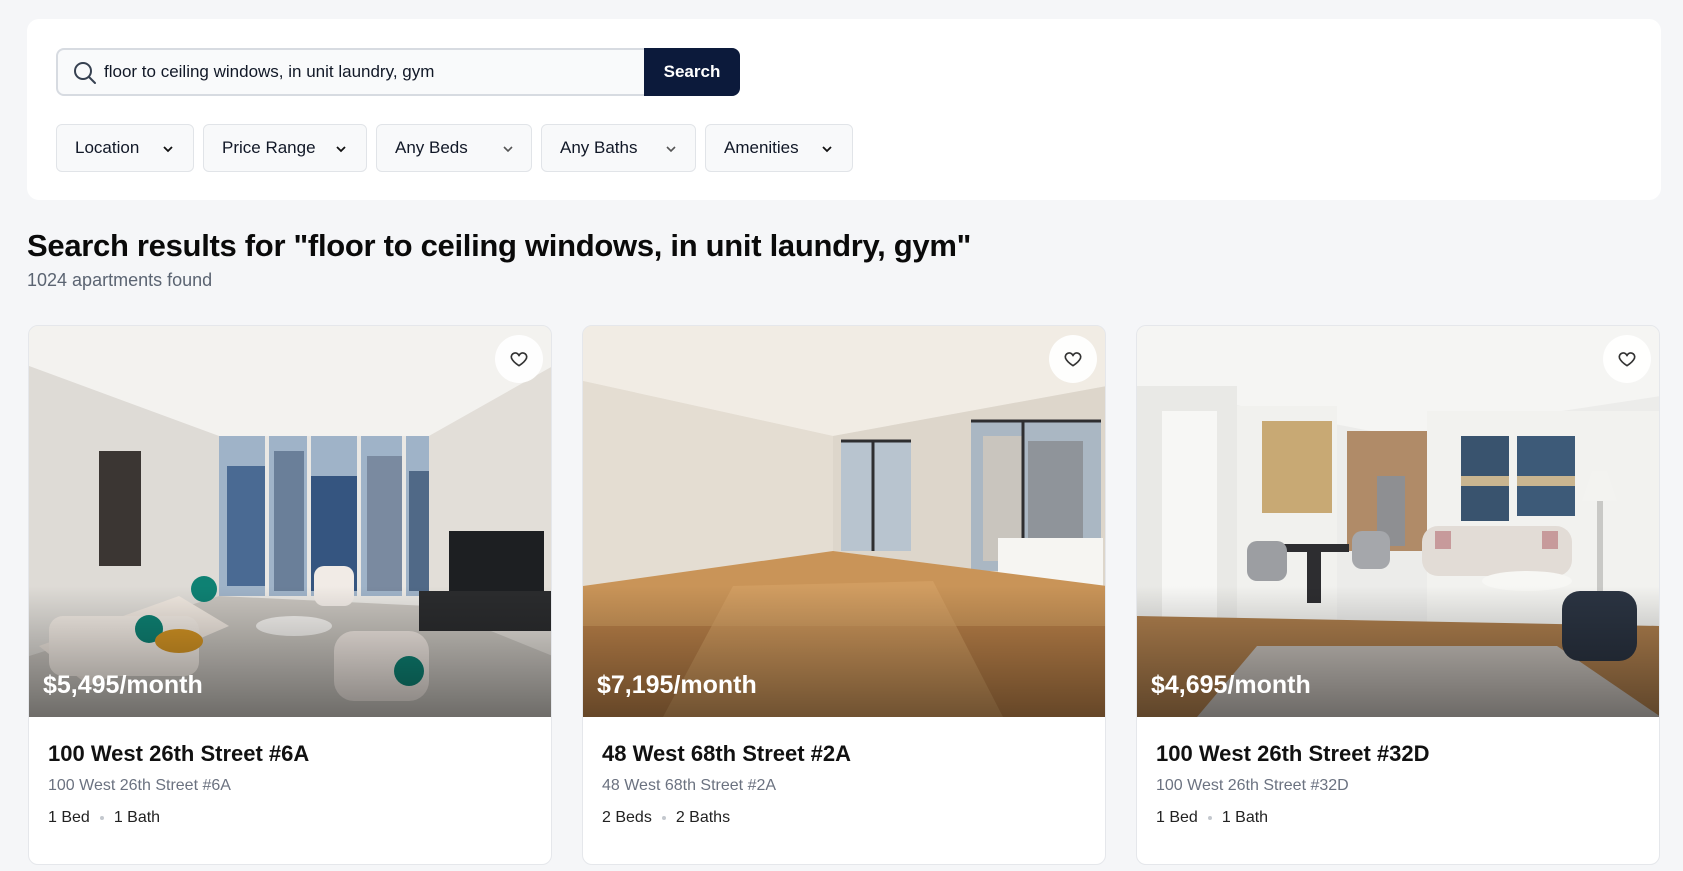  I want to click on filter-price-range: Price Range, so click(285, 148).